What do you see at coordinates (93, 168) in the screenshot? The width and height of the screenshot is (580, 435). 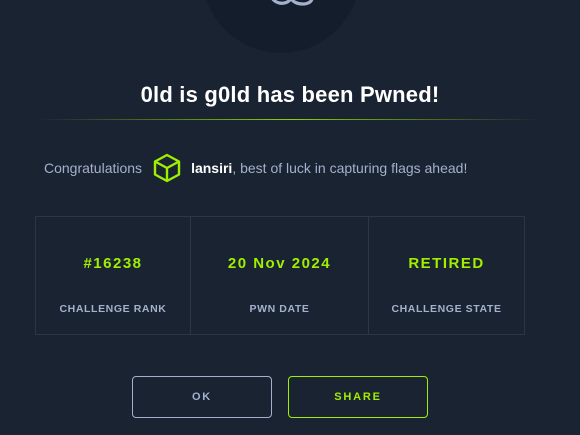 I see `congrats-prefix: Congratulations` at bounding box center [93, 168].